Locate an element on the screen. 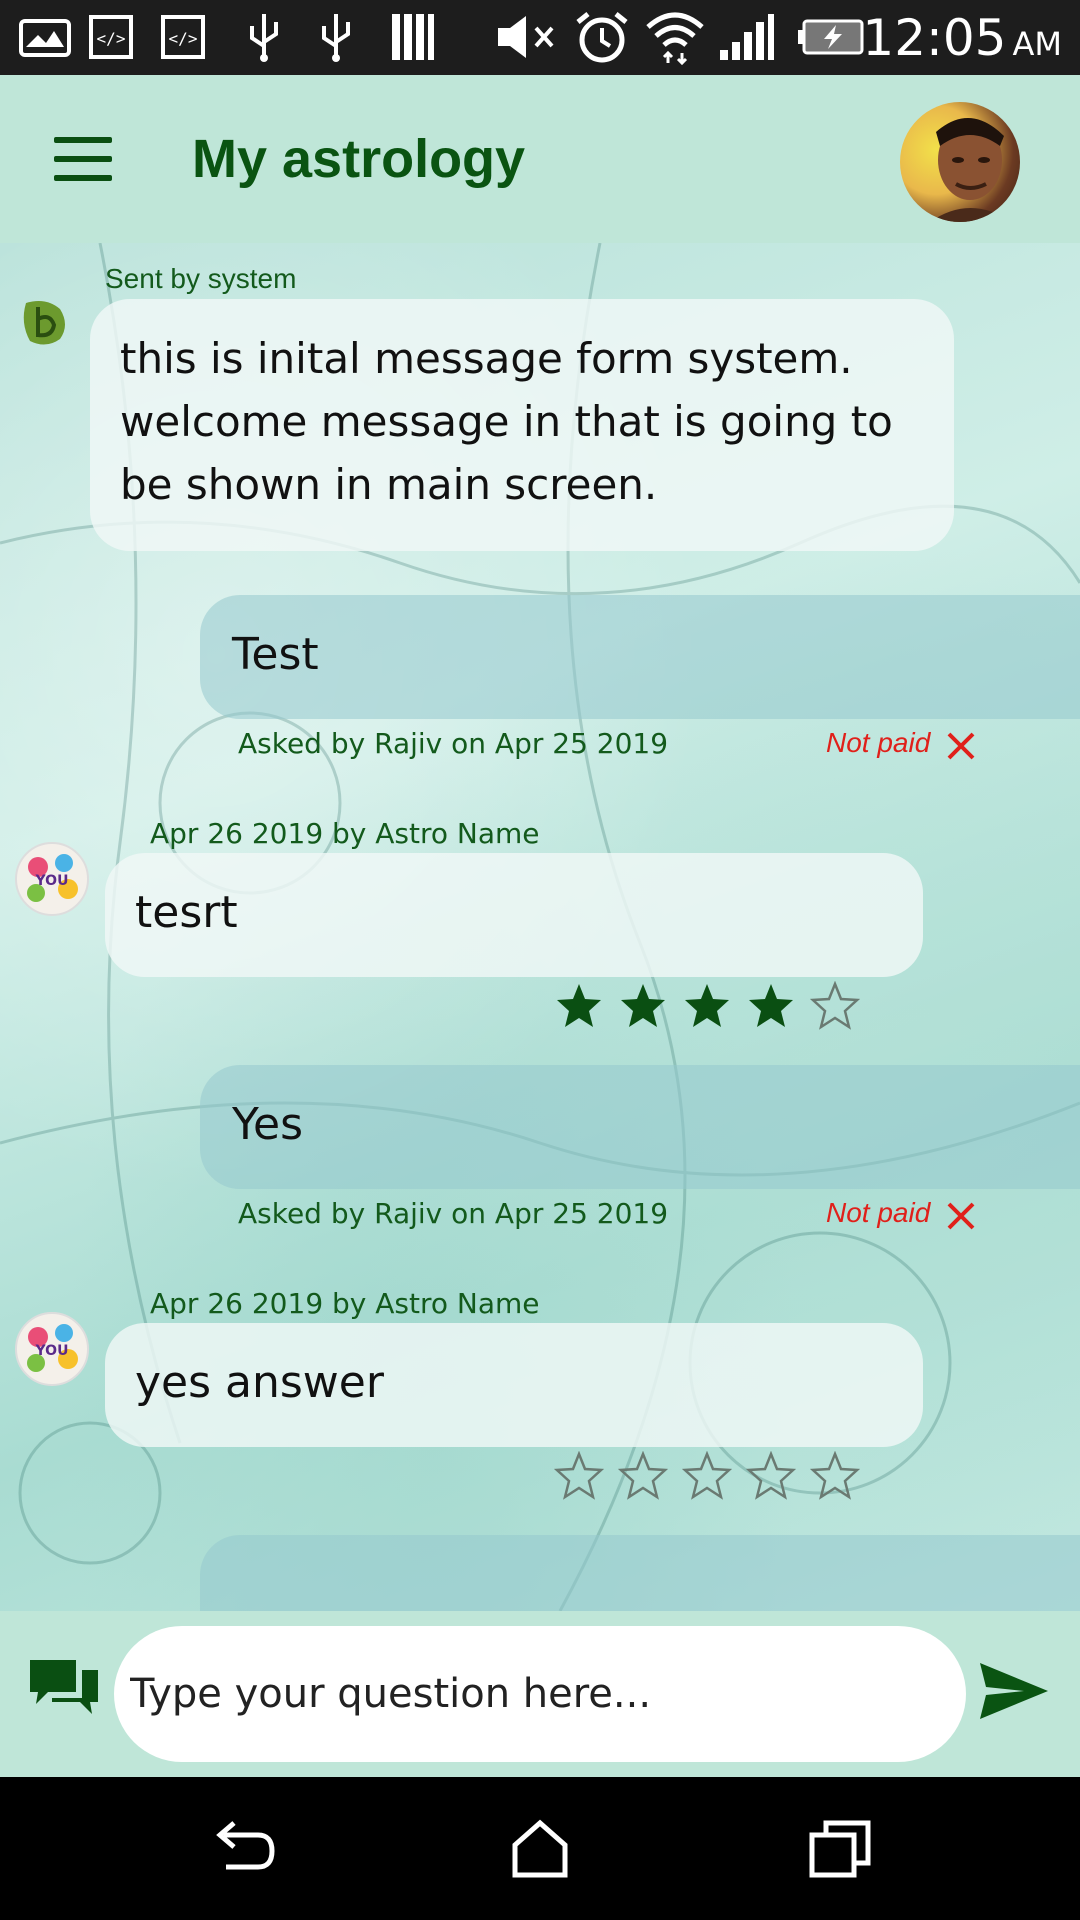 This screenshot has height=1920, width=1080. hamburger-menu-icon is located at coordinates (83, 159).